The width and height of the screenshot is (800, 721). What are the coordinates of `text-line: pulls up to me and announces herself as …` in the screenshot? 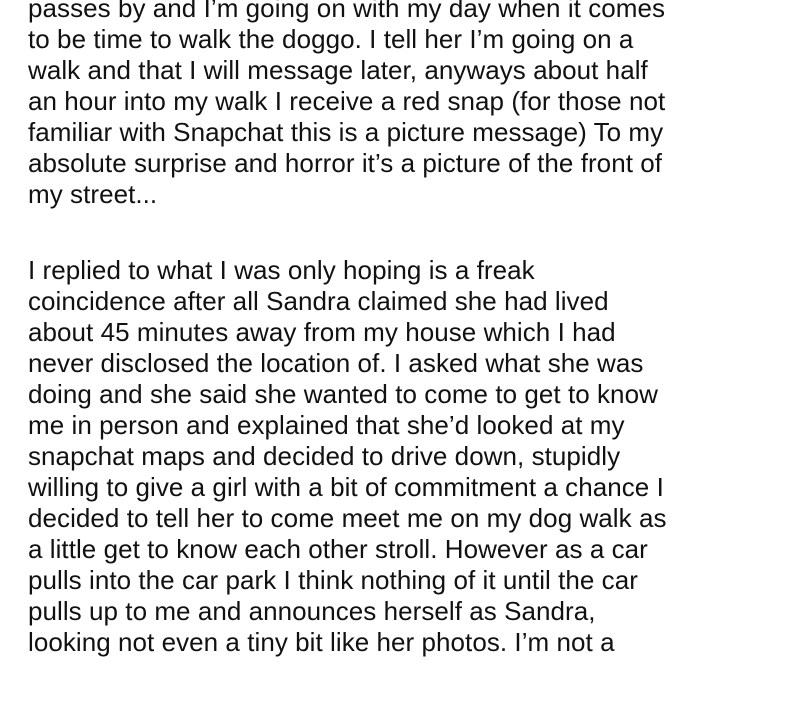 It's located at (312, 611).